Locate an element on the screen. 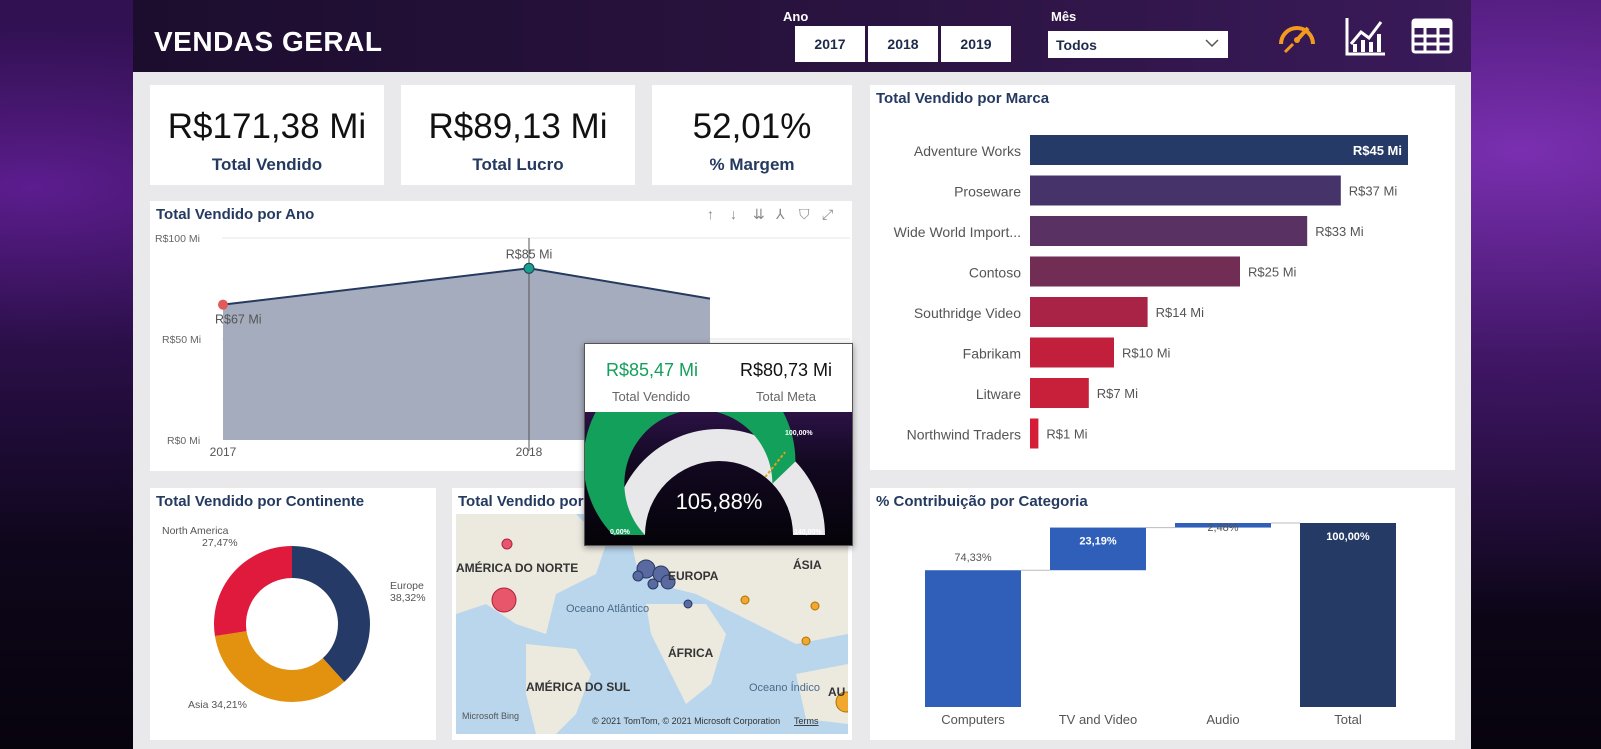 The width and height of the screenshot is (1601, 749). drill-down-icon: ↓ is located at coordinates (733, 214).